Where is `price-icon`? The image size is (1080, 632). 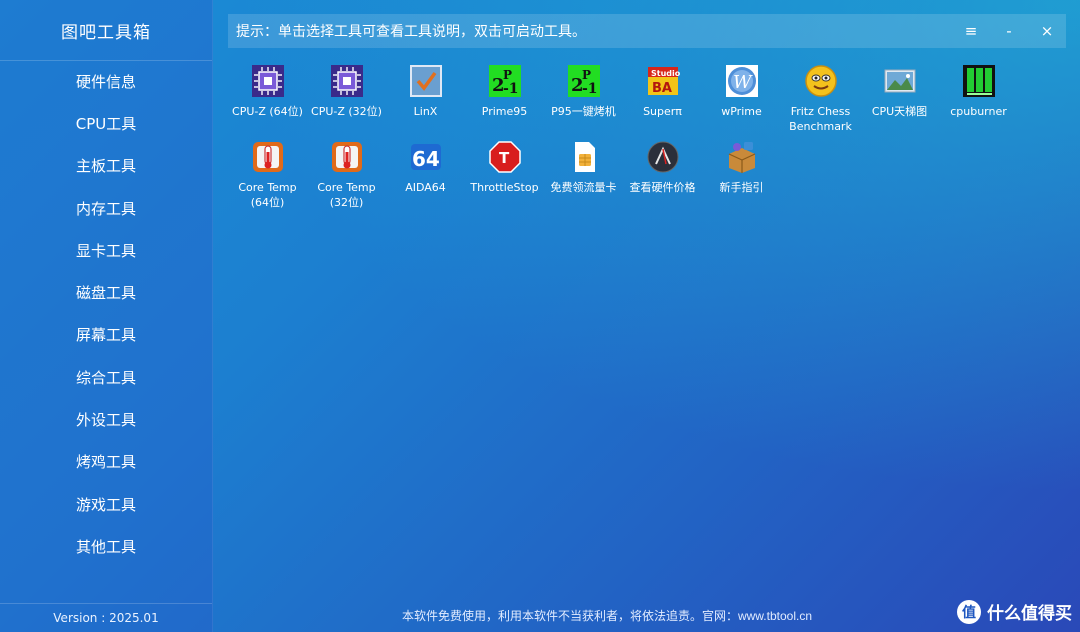 price-icon is located at coordinates (663, 157).